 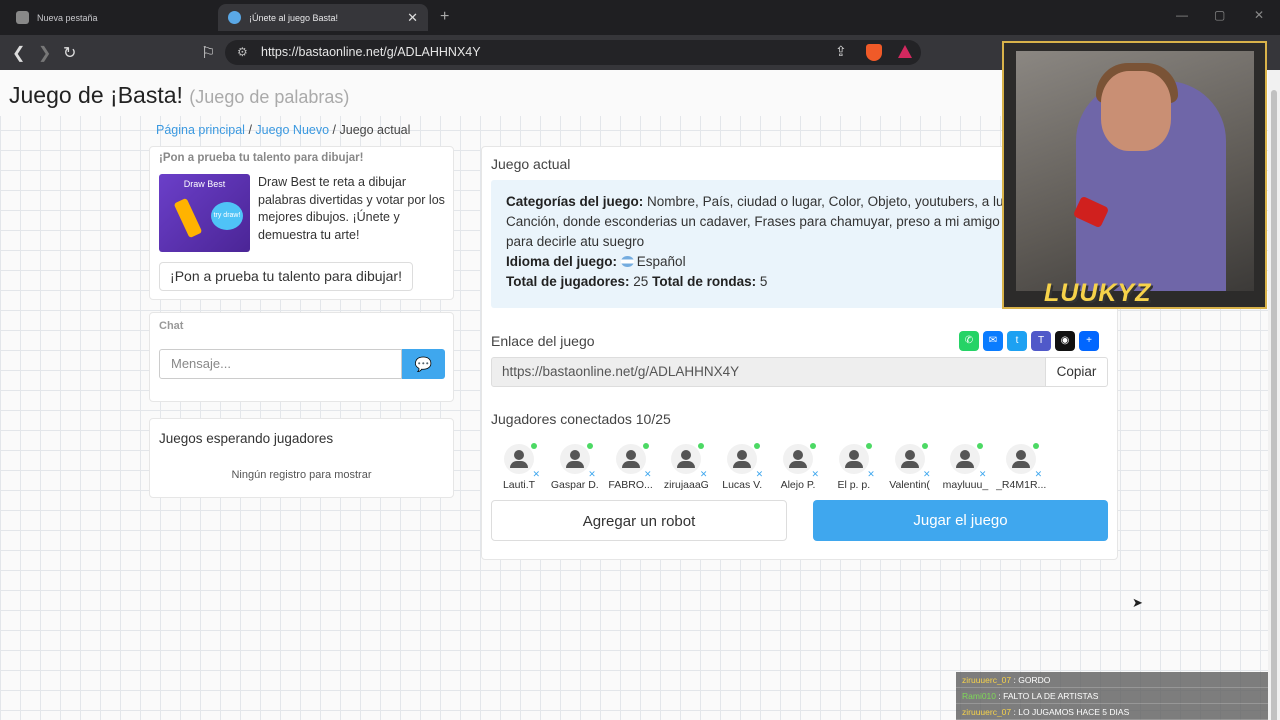 What do you see at coordinates (574, 485) in the screenshot?
I see `player-name: Gaspar D.` at bounding box center [574, 485].